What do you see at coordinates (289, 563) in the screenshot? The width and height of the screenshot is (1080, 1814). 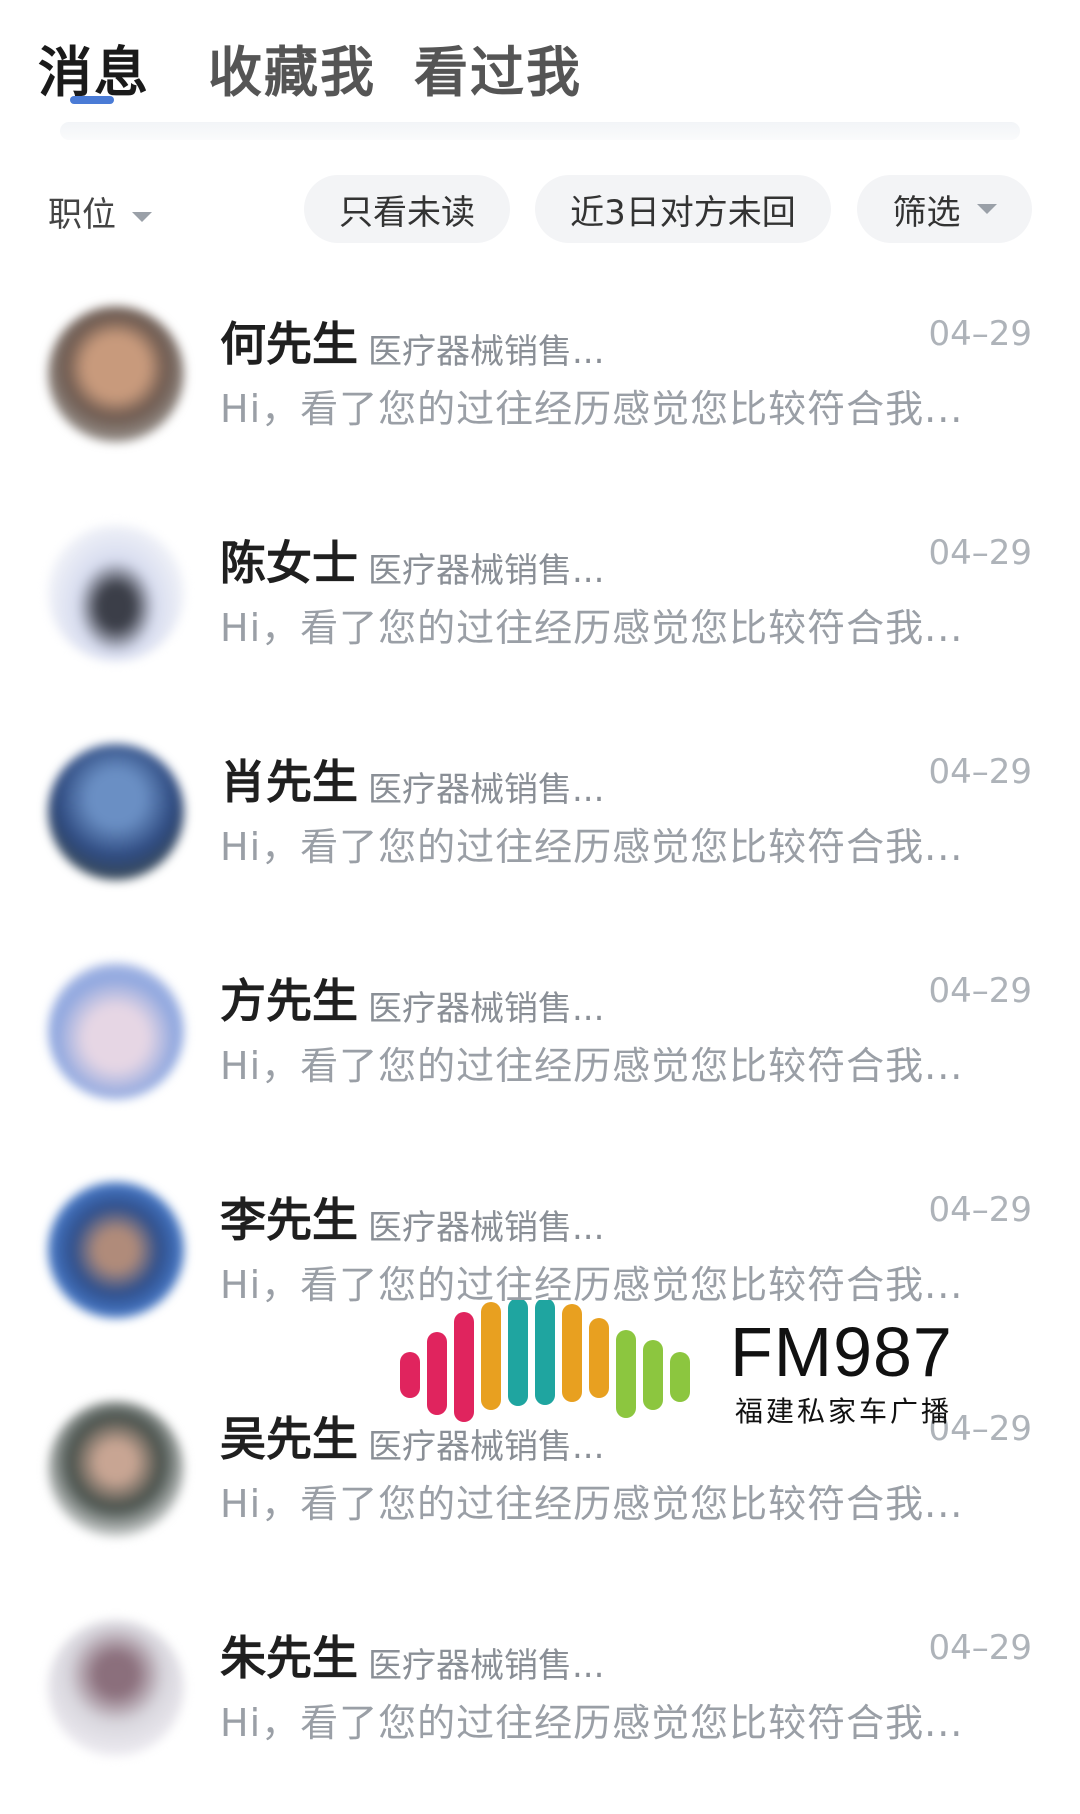 I see `contact-name: 陈女士` at bounding box center [289, 563].